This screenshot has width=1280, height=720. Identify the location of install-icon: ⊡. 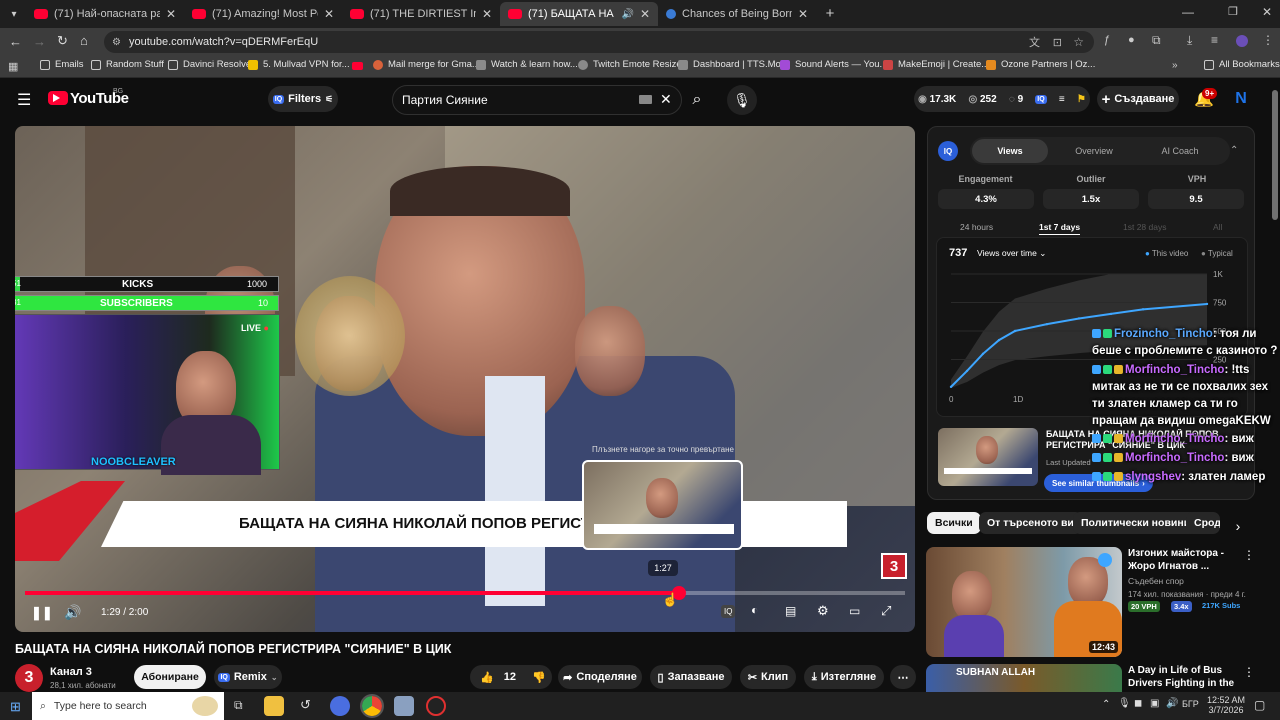
(1057, 42).